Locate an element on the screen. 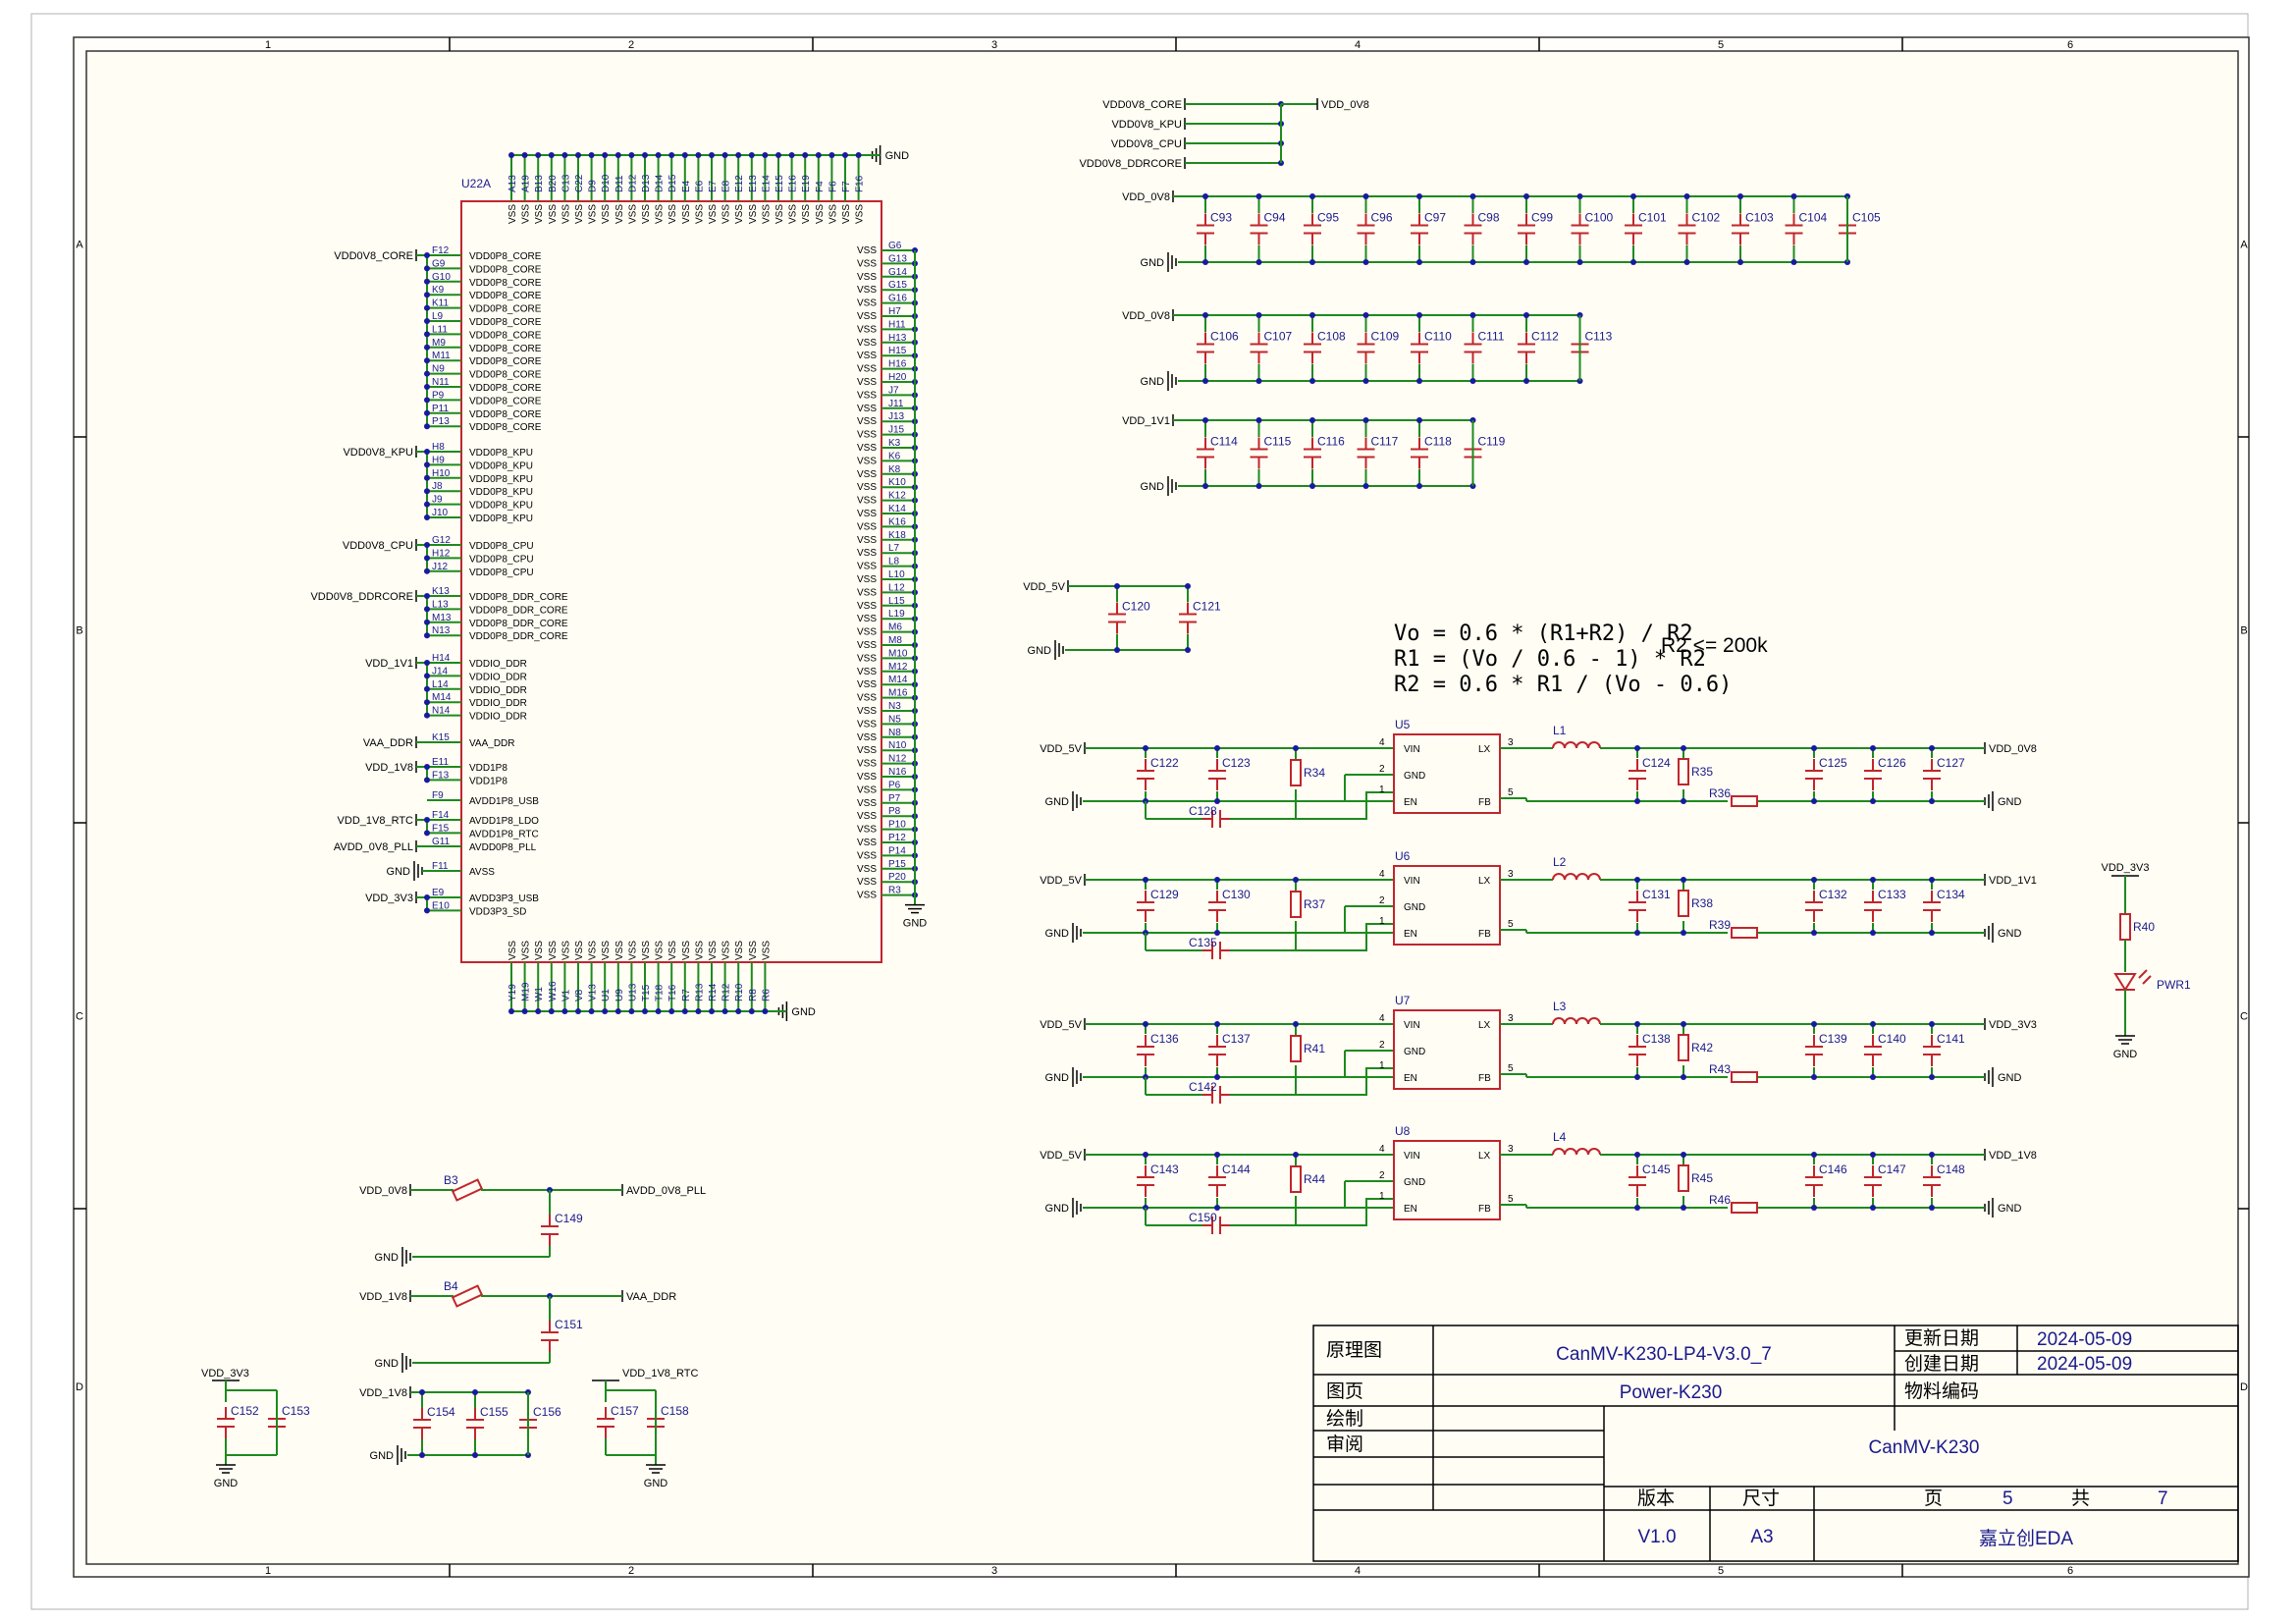 This screenshot has height=1623, width=2296. net-label: VDD0V8_CPU is located at coordinates (378, 546).